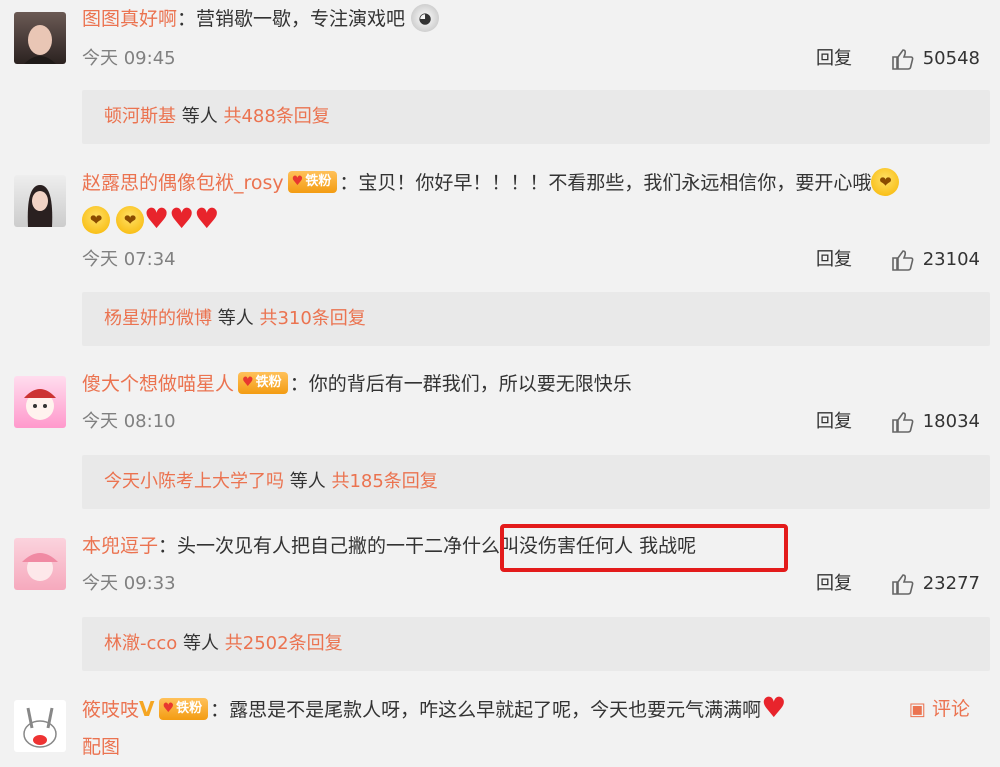 Image resolution: width=1000 pixels, height=767 pixels. I want to click on comment-button: ▣ 评论, so click(939, 709).